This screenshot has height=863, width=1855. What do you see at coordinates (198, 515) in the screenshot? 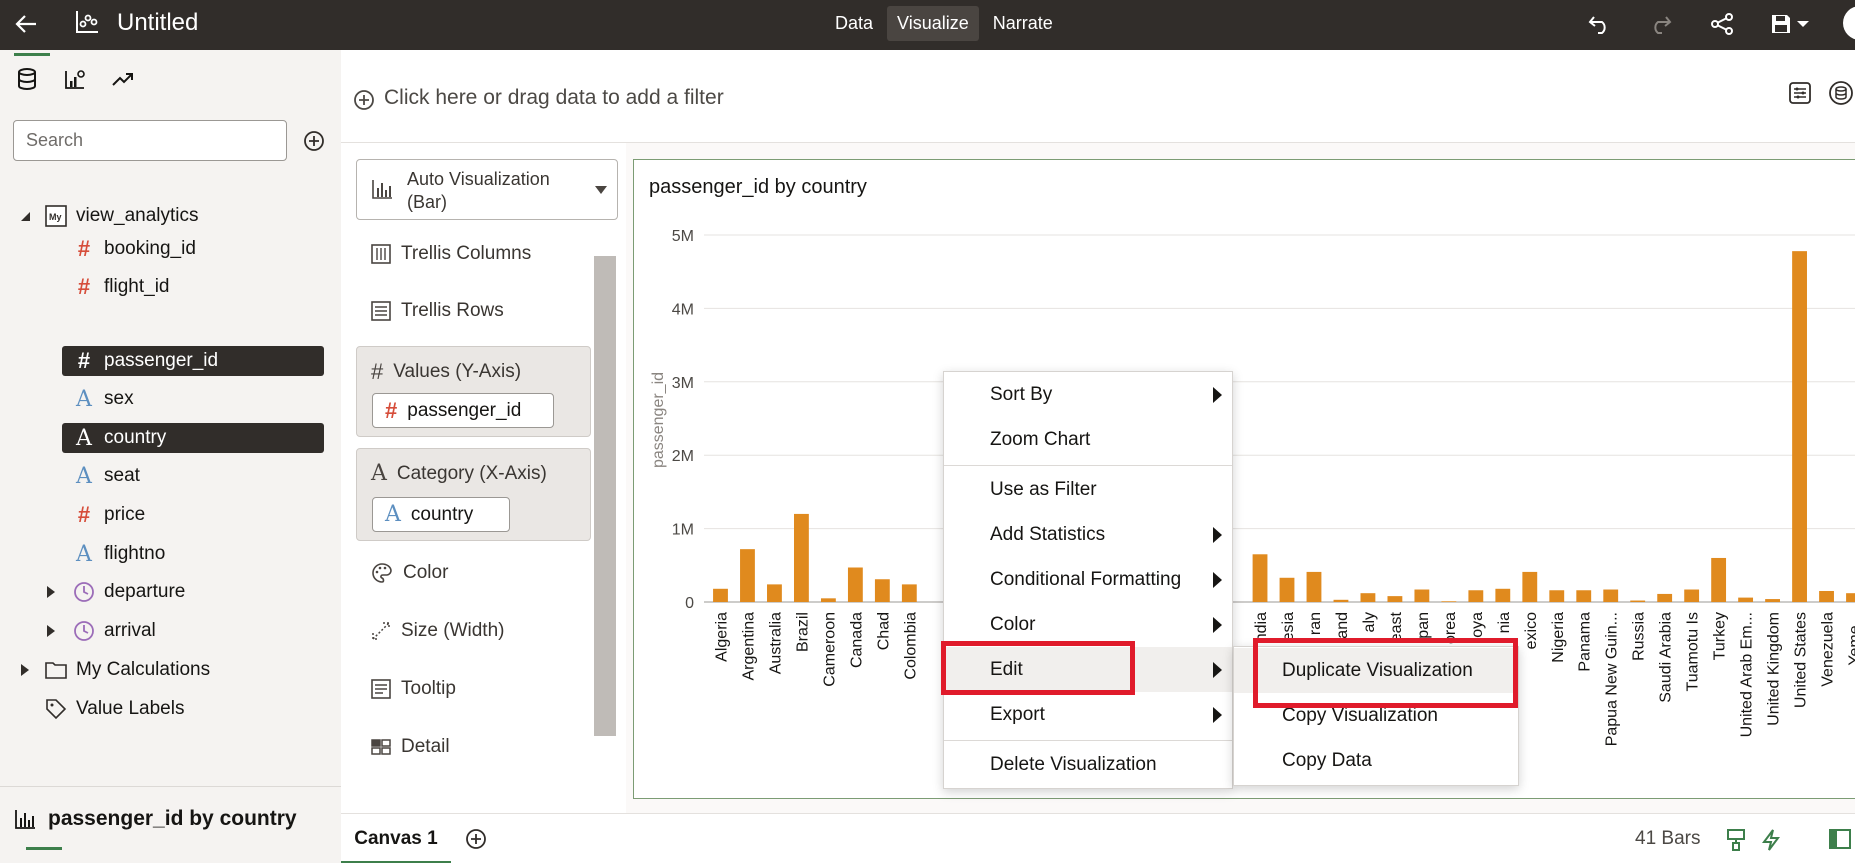
I see `tree-item-price: # price` at bounding box center [198, 515].